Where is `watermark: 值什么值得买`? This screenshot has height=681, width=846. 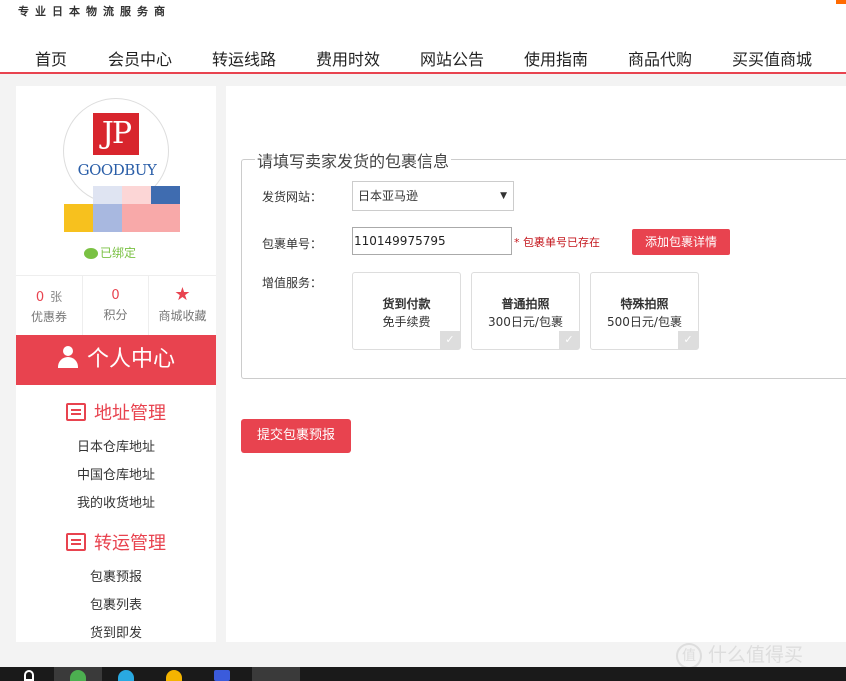
watermark: 值什么值得买 is located at coordinates (739, 654).